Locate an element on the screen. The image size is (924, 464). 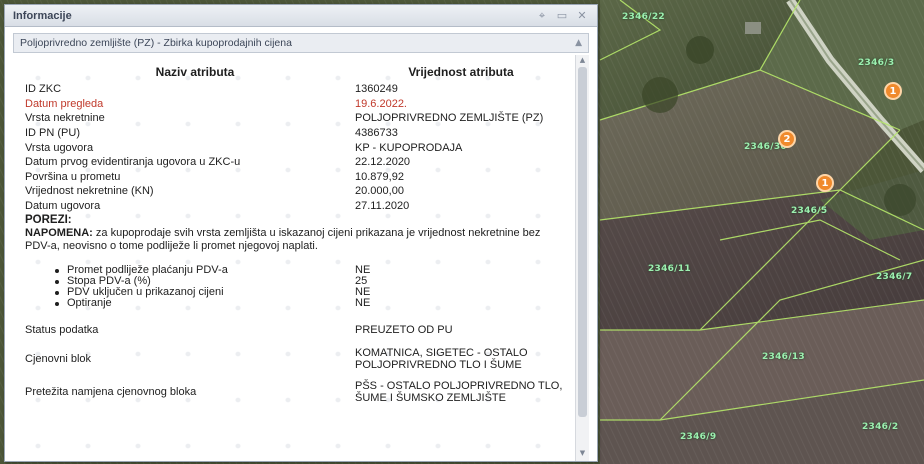
header-attribute-value: Vrijednost atributa is located at coordinates (461, 72).